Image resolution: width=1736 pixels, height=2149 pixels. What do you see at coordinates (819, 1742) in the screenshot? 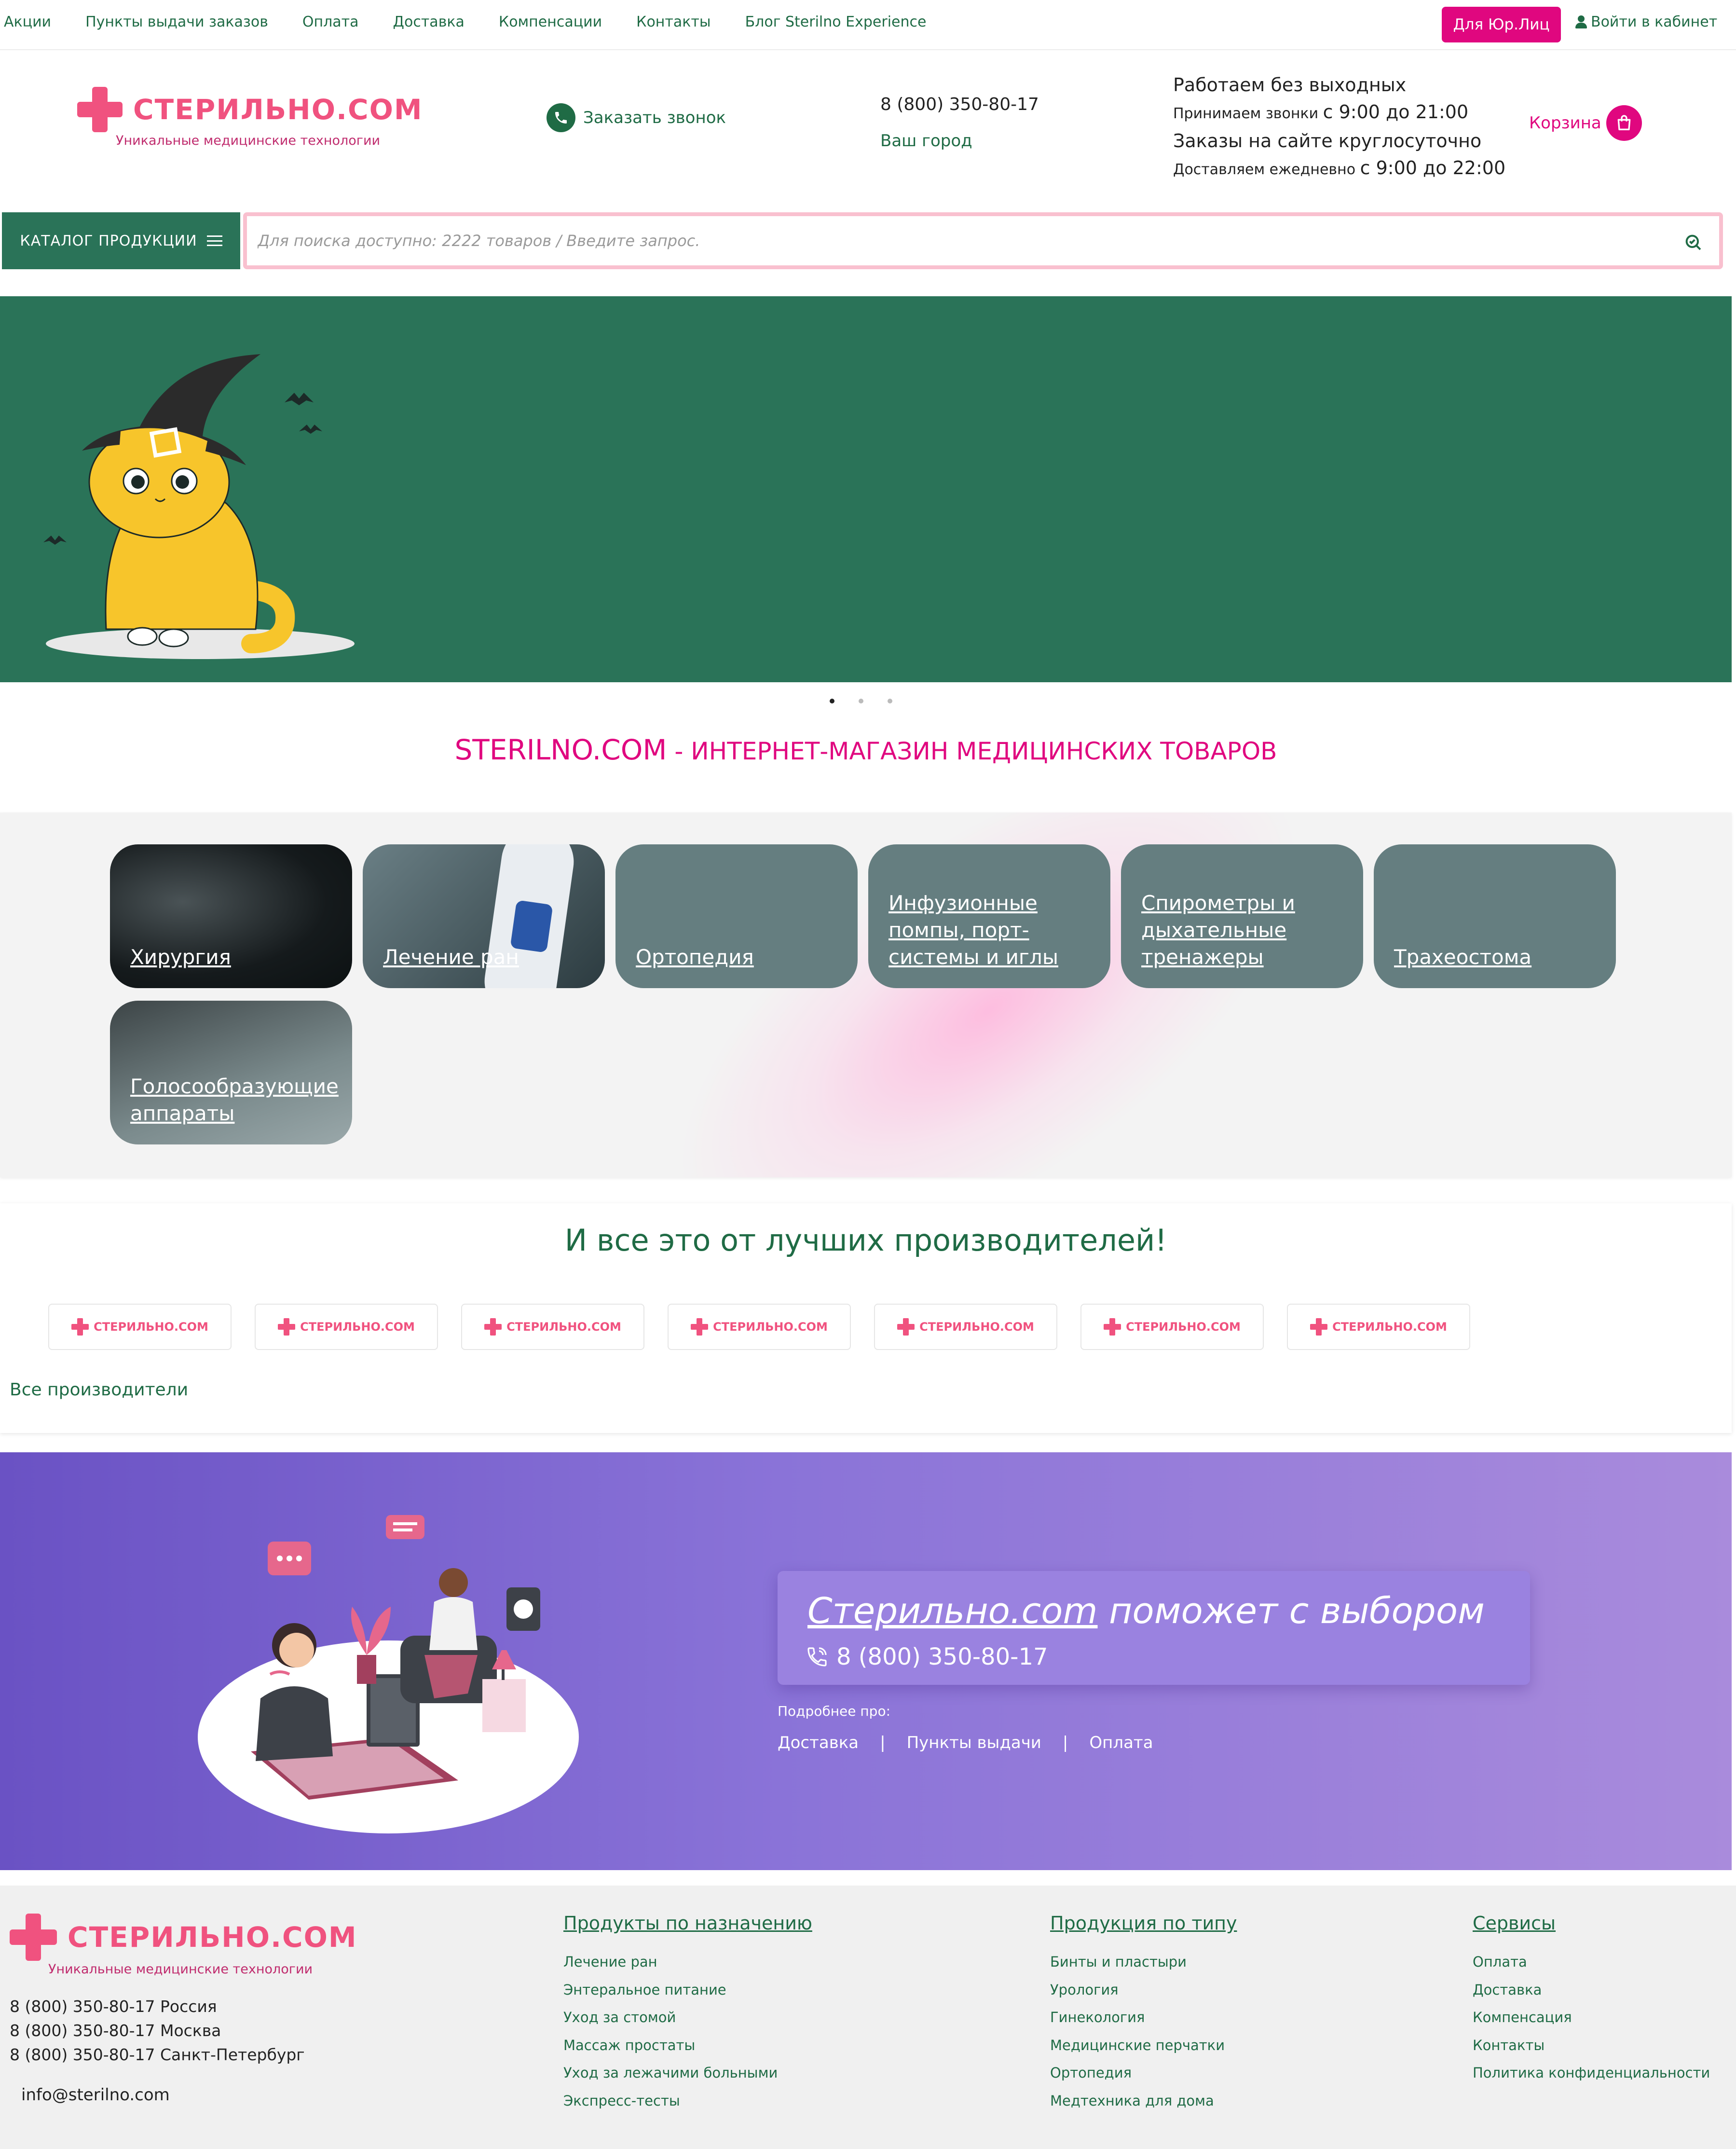
I see `help-link-delivery: Доставка` at bounding box center [819, 1742].